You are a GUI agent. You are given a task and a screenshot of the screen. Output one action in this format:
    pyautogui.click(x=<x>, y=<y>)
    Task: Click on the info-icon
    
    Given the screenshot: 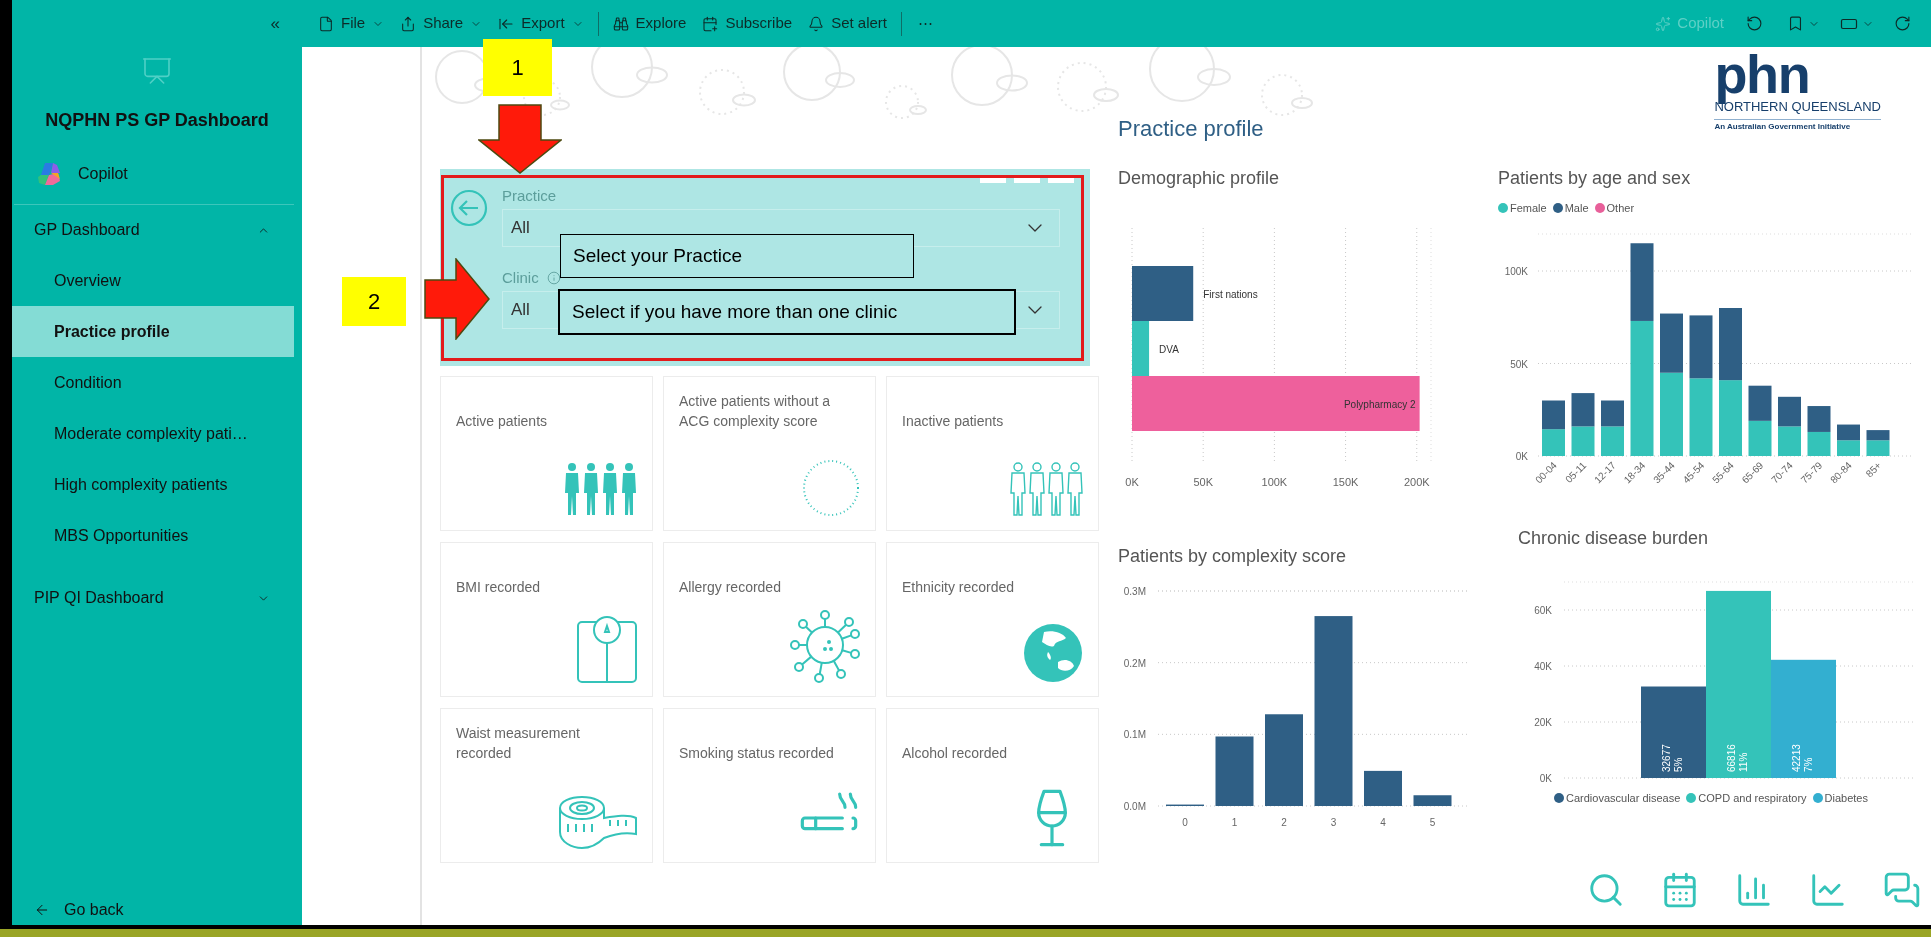 What is the action you would take?
    pyautogui.click(x=553, y=278)
    